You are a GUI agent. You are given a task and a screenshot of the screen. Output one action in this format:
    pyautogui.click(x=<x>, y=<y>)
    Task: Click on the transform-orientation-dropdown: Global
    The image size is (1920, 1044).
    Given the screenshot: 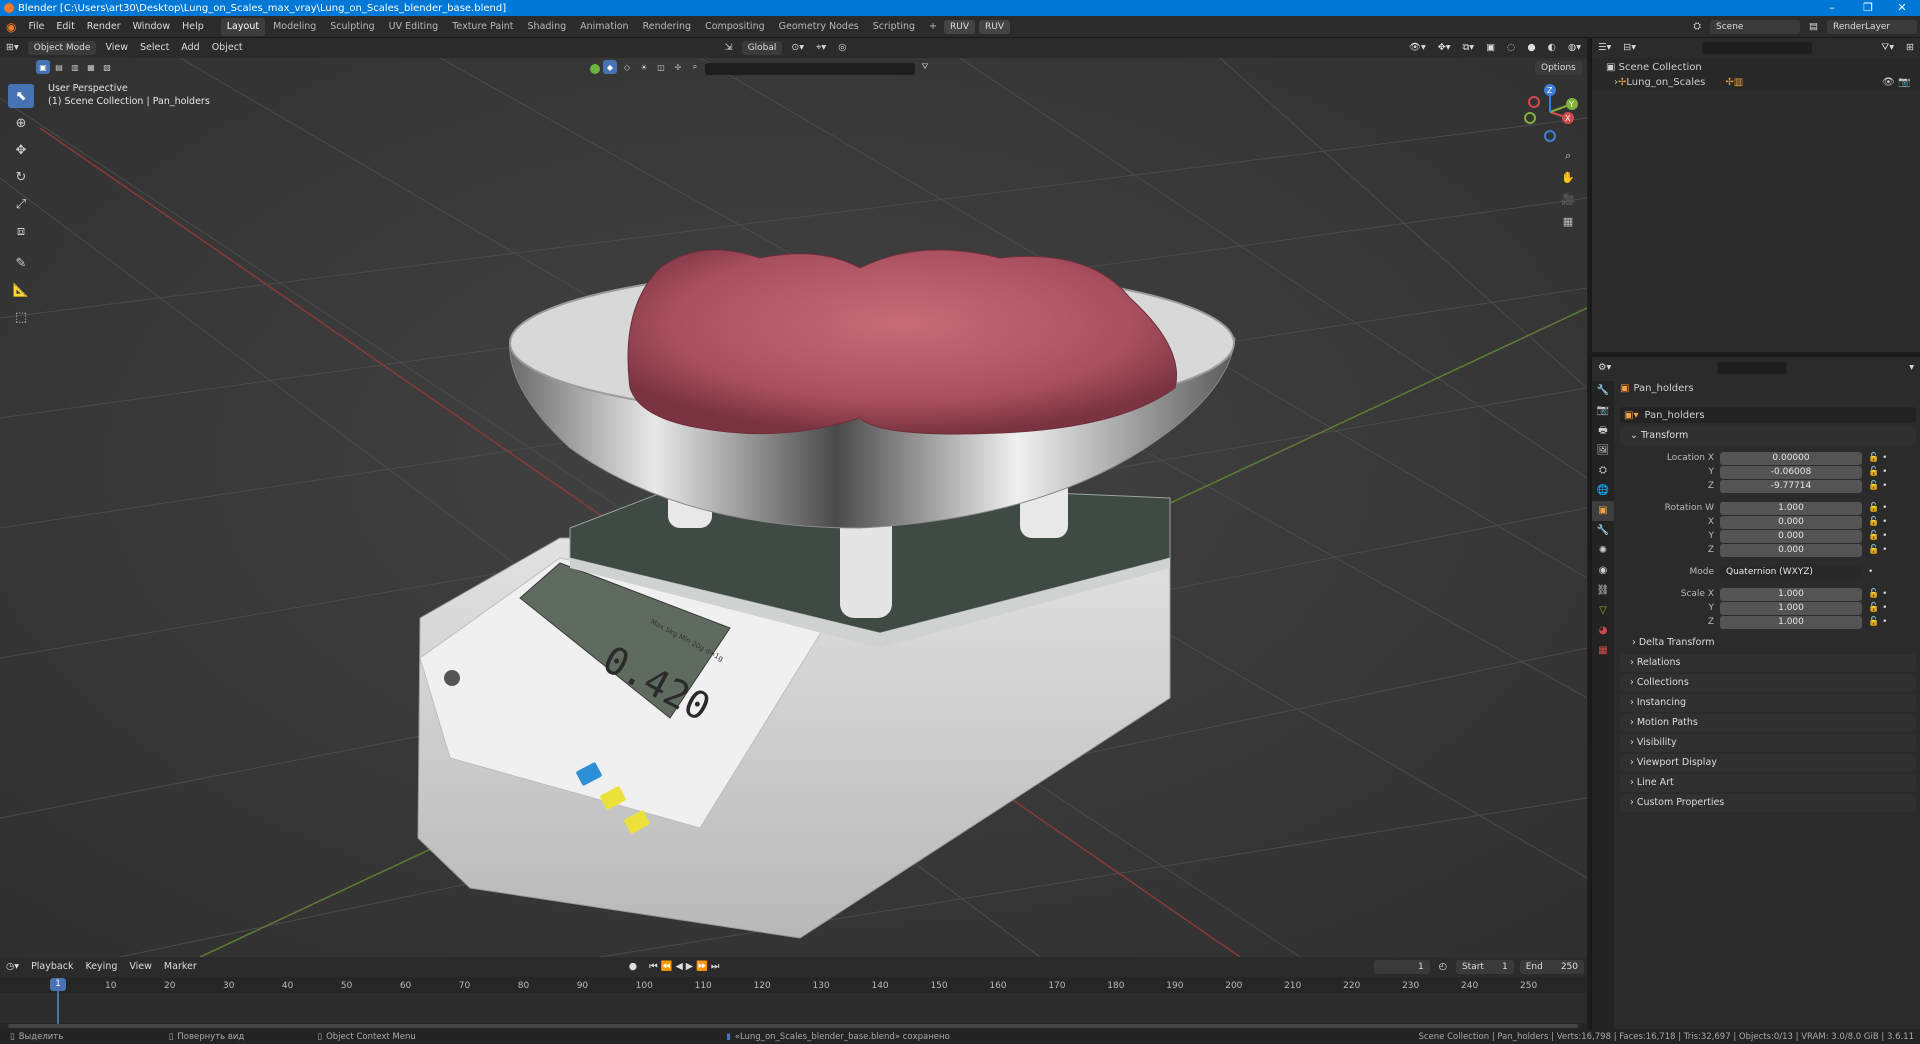 What is the action you would take?
    pyautogui.click(x=762, y=48)
    